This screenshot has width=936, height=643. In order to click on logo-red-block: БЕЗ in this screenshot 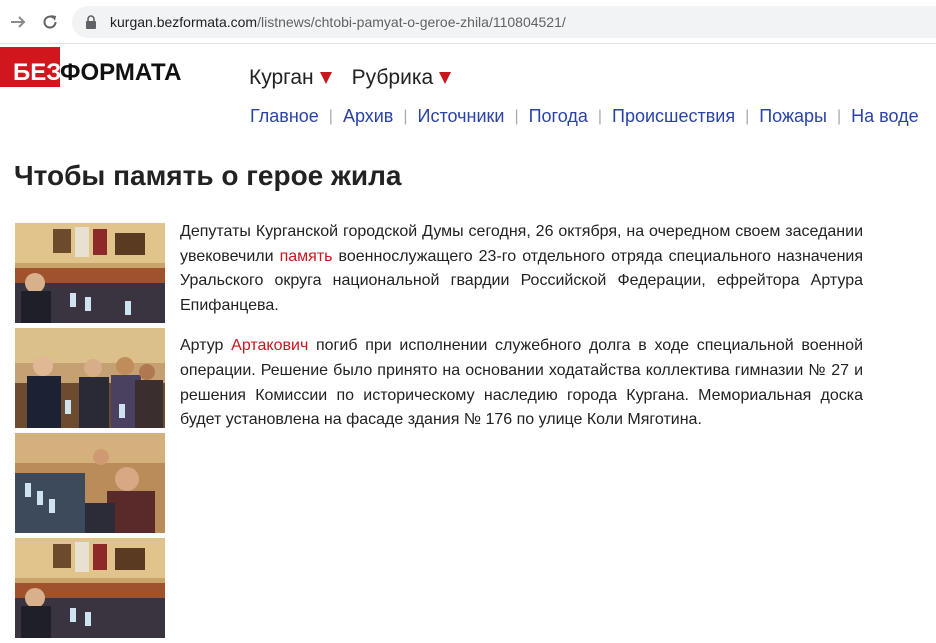, I will do `click(31, 67)`.